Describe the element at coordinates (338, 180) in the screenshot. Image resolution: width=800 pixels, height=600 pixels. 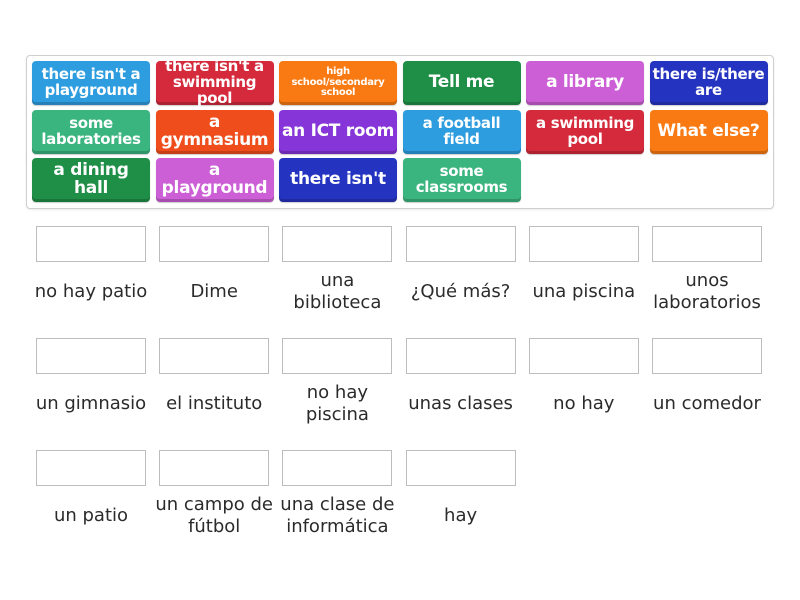
I see `answer-tile: there isn't` at that location.